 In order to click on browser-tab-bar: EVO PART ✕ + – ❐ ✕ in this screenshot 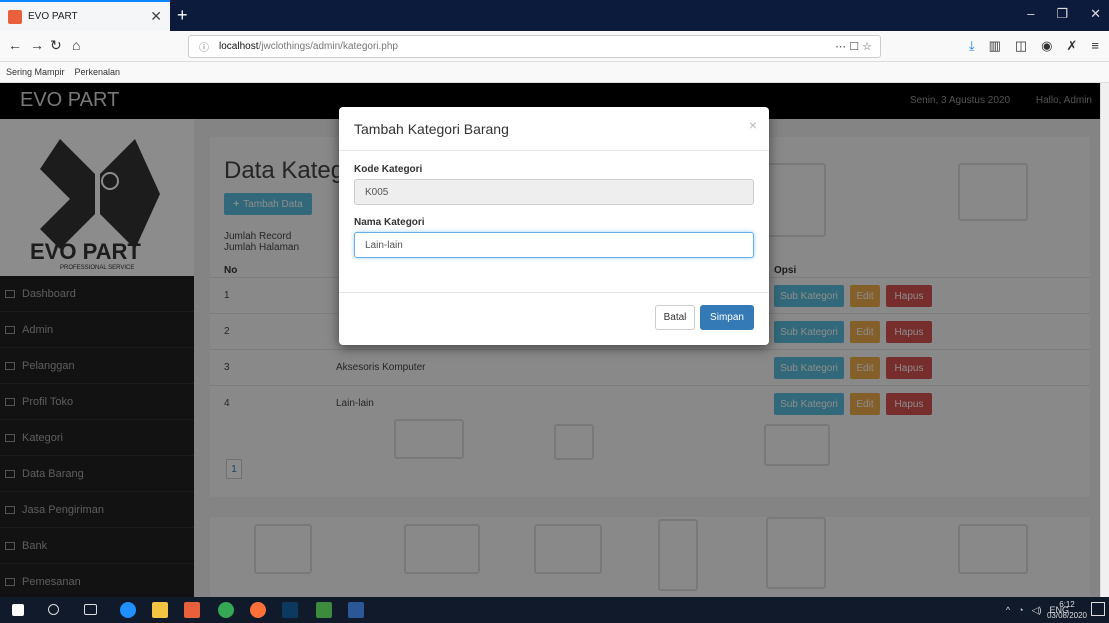, I will do `click(554, 15)`.